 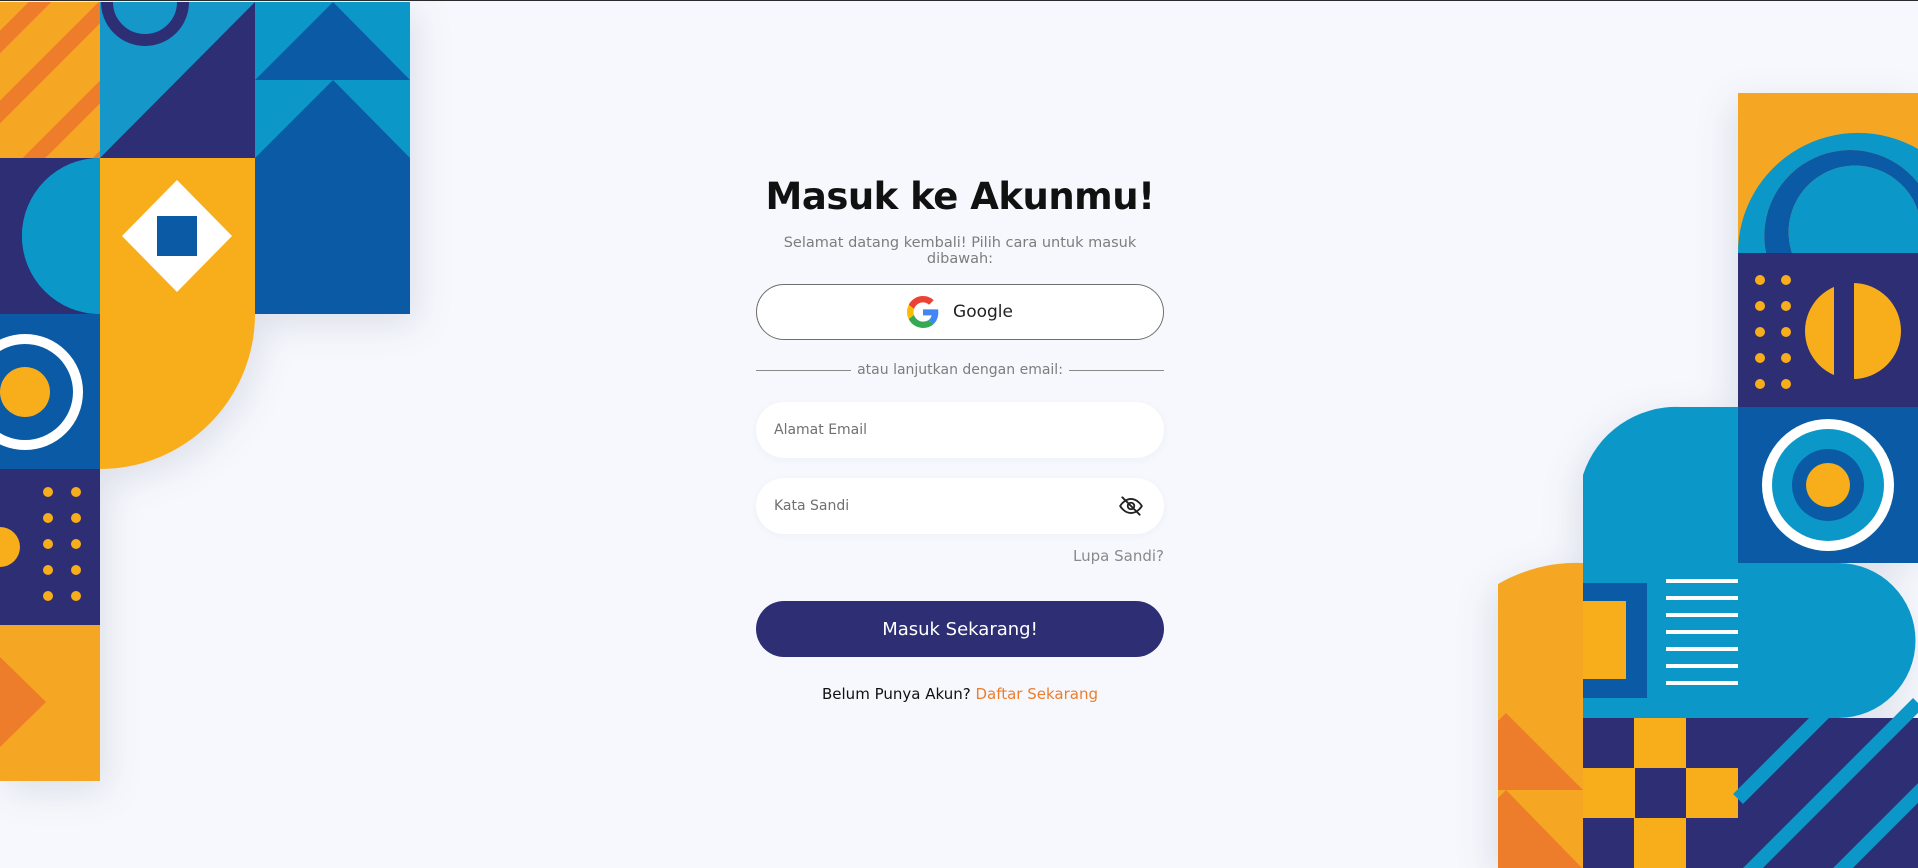 I want to click on email-input, so click(x=958, y=430).